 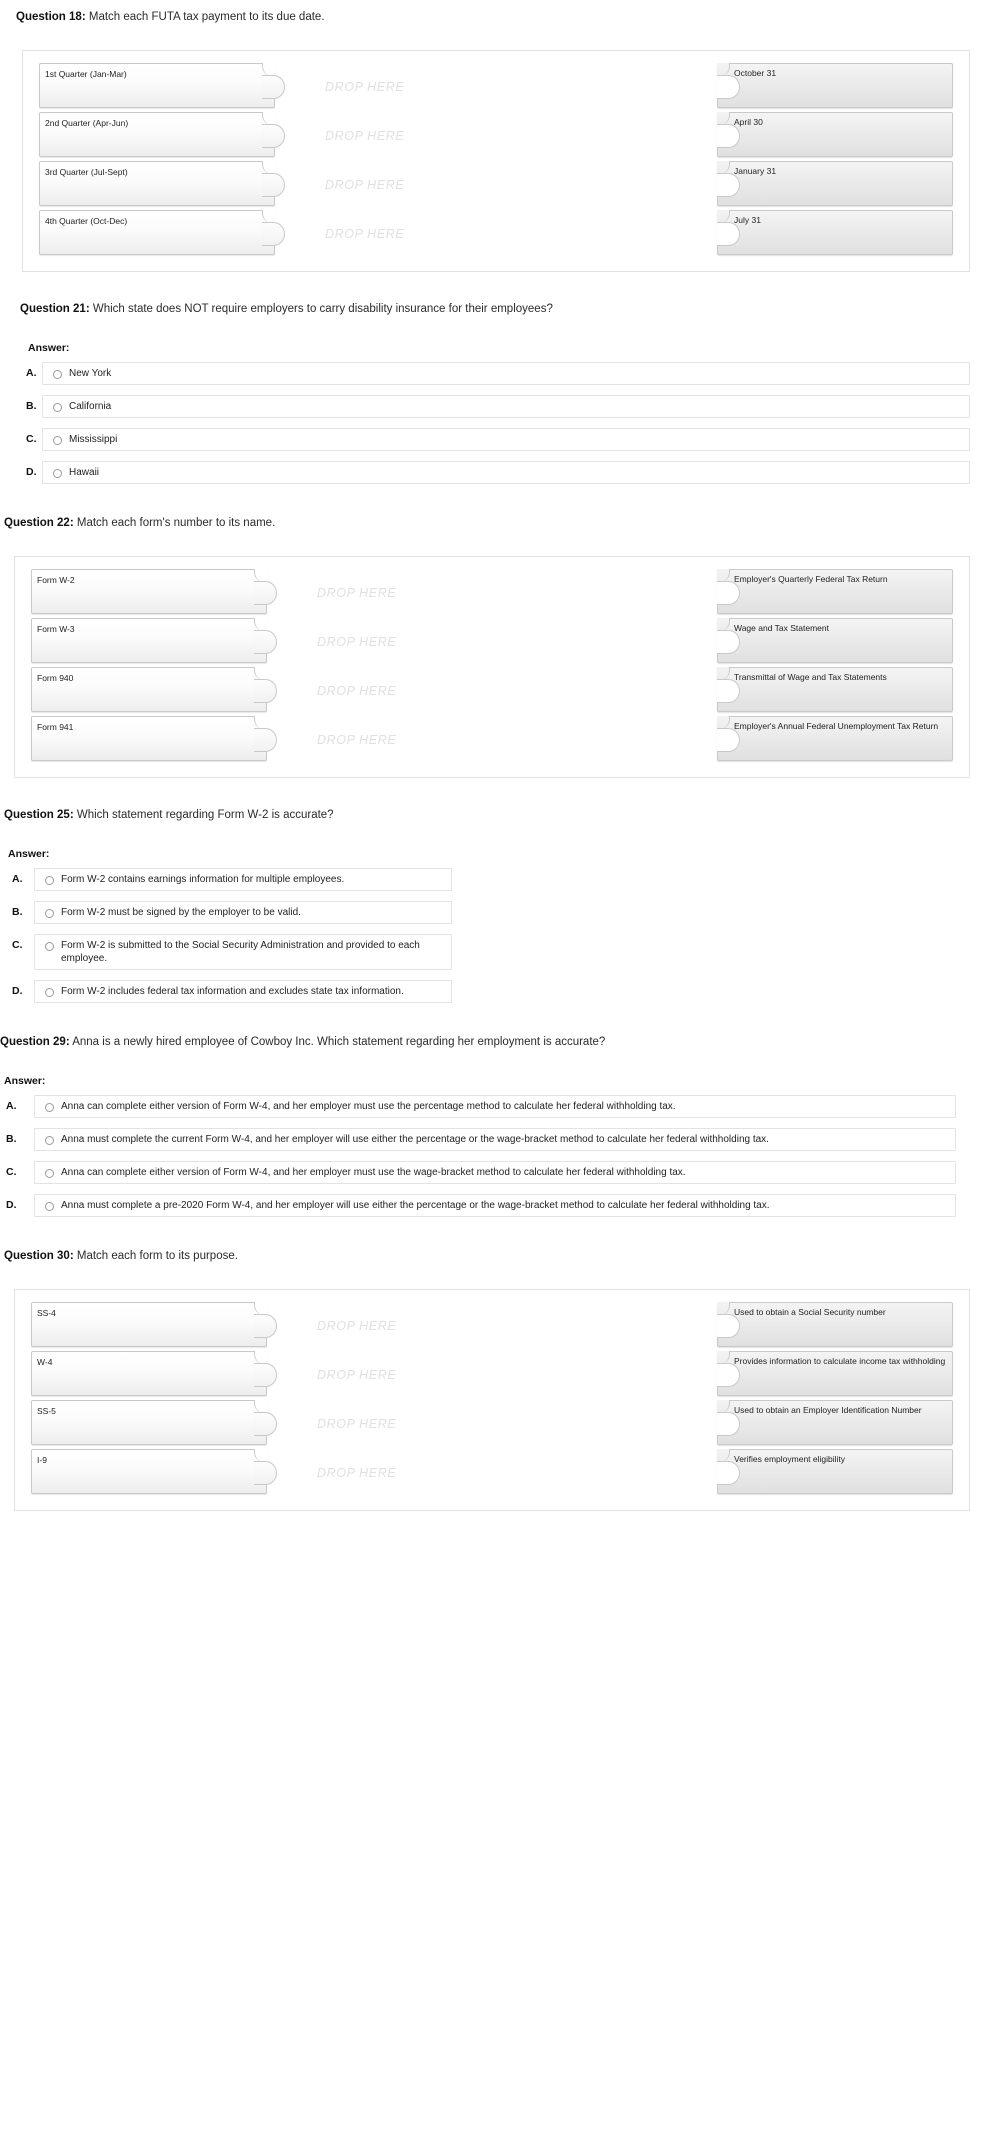 I want to click on match-target-card: April 30, so click(x=835, y=134).